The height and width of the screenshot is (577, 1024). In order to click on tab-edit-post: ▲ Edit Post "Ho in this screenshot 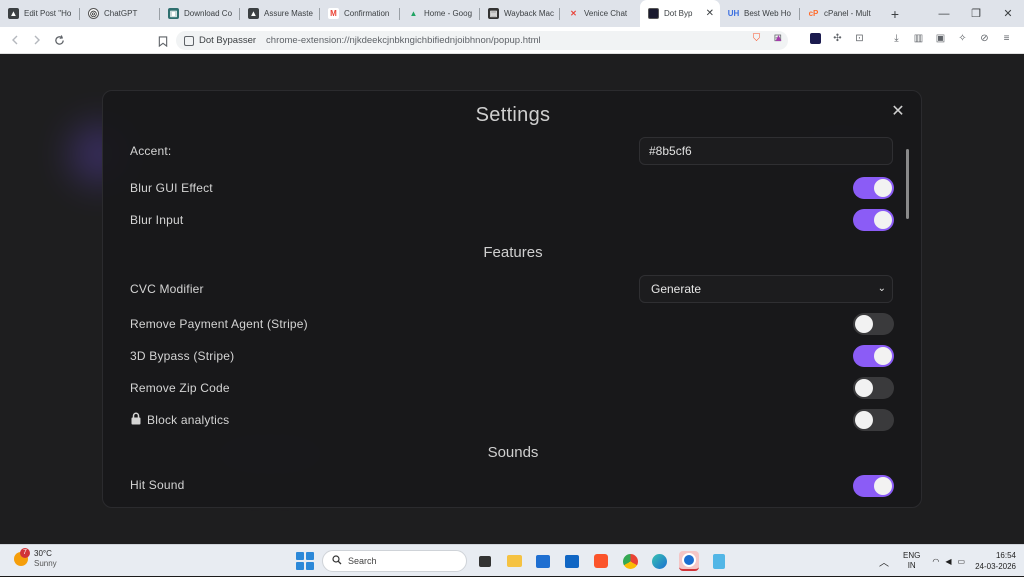, I will do `click(40, 13)`.